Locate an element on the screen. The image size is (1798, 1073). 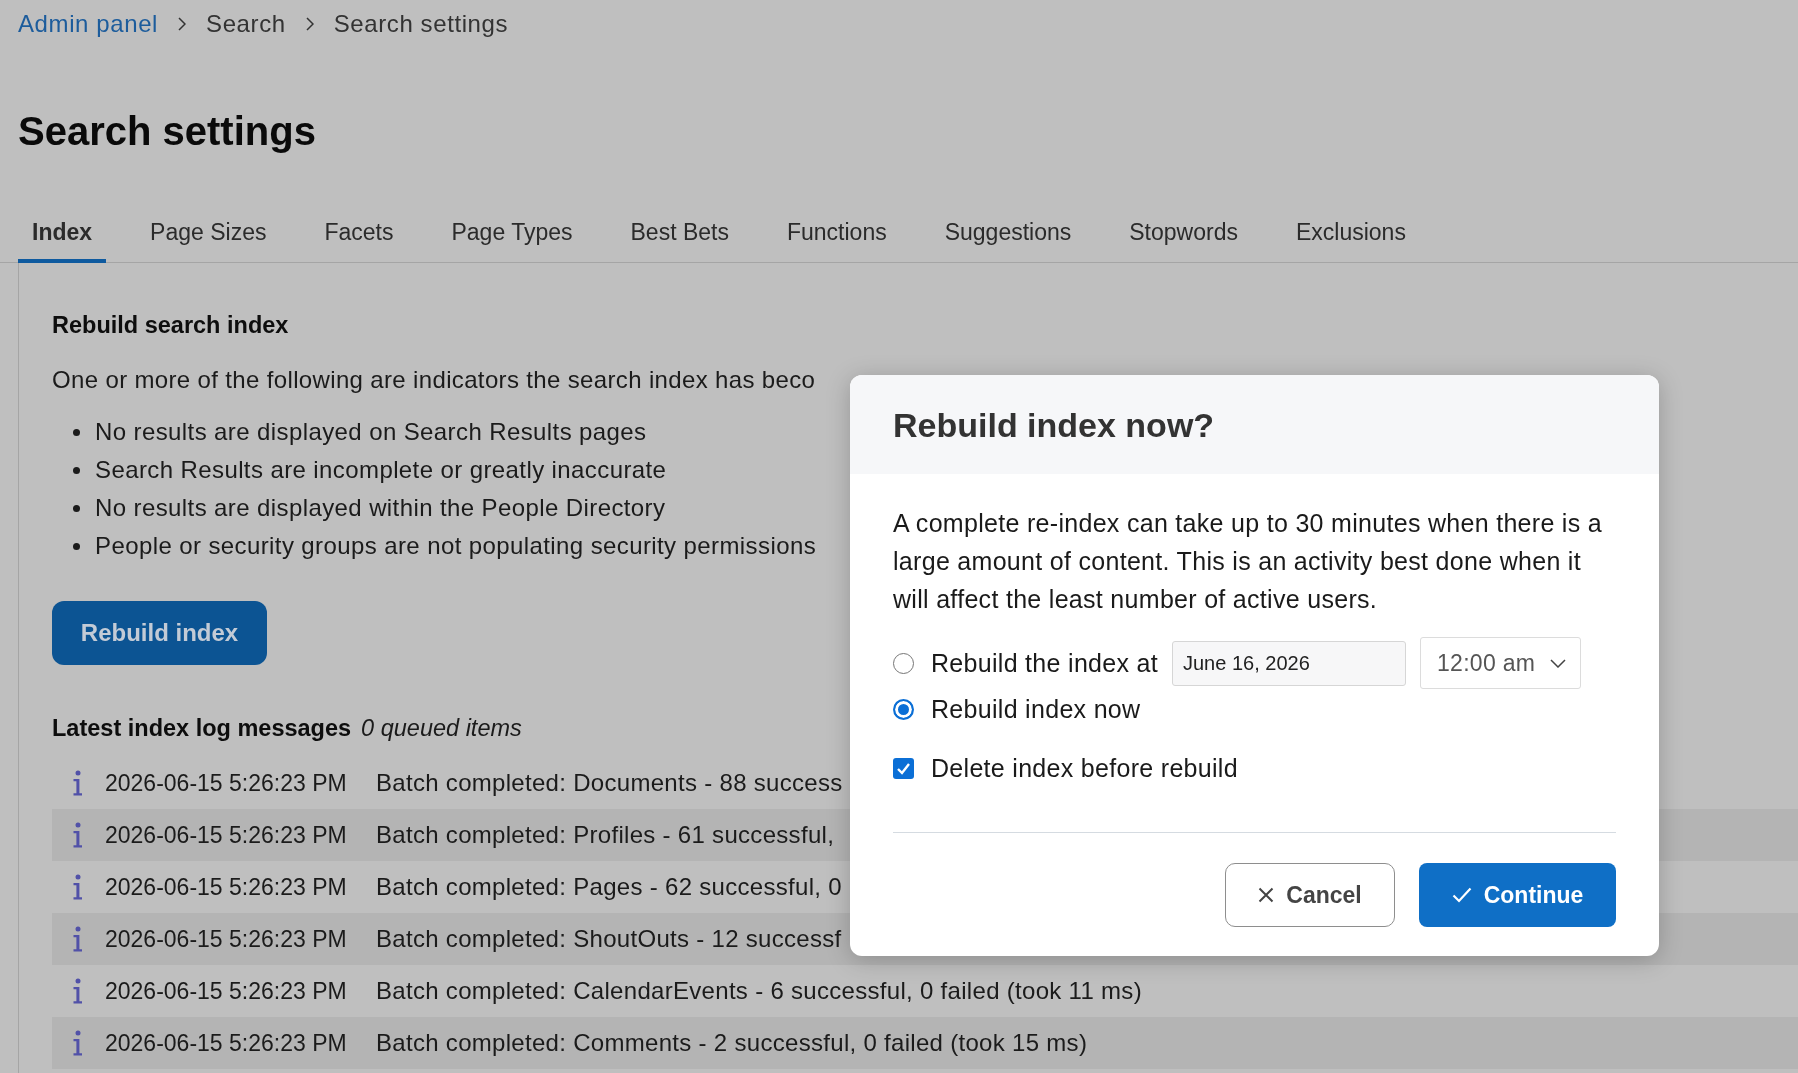
rebuild-index-button: Rebuild index is located at coordinates (159, 633).